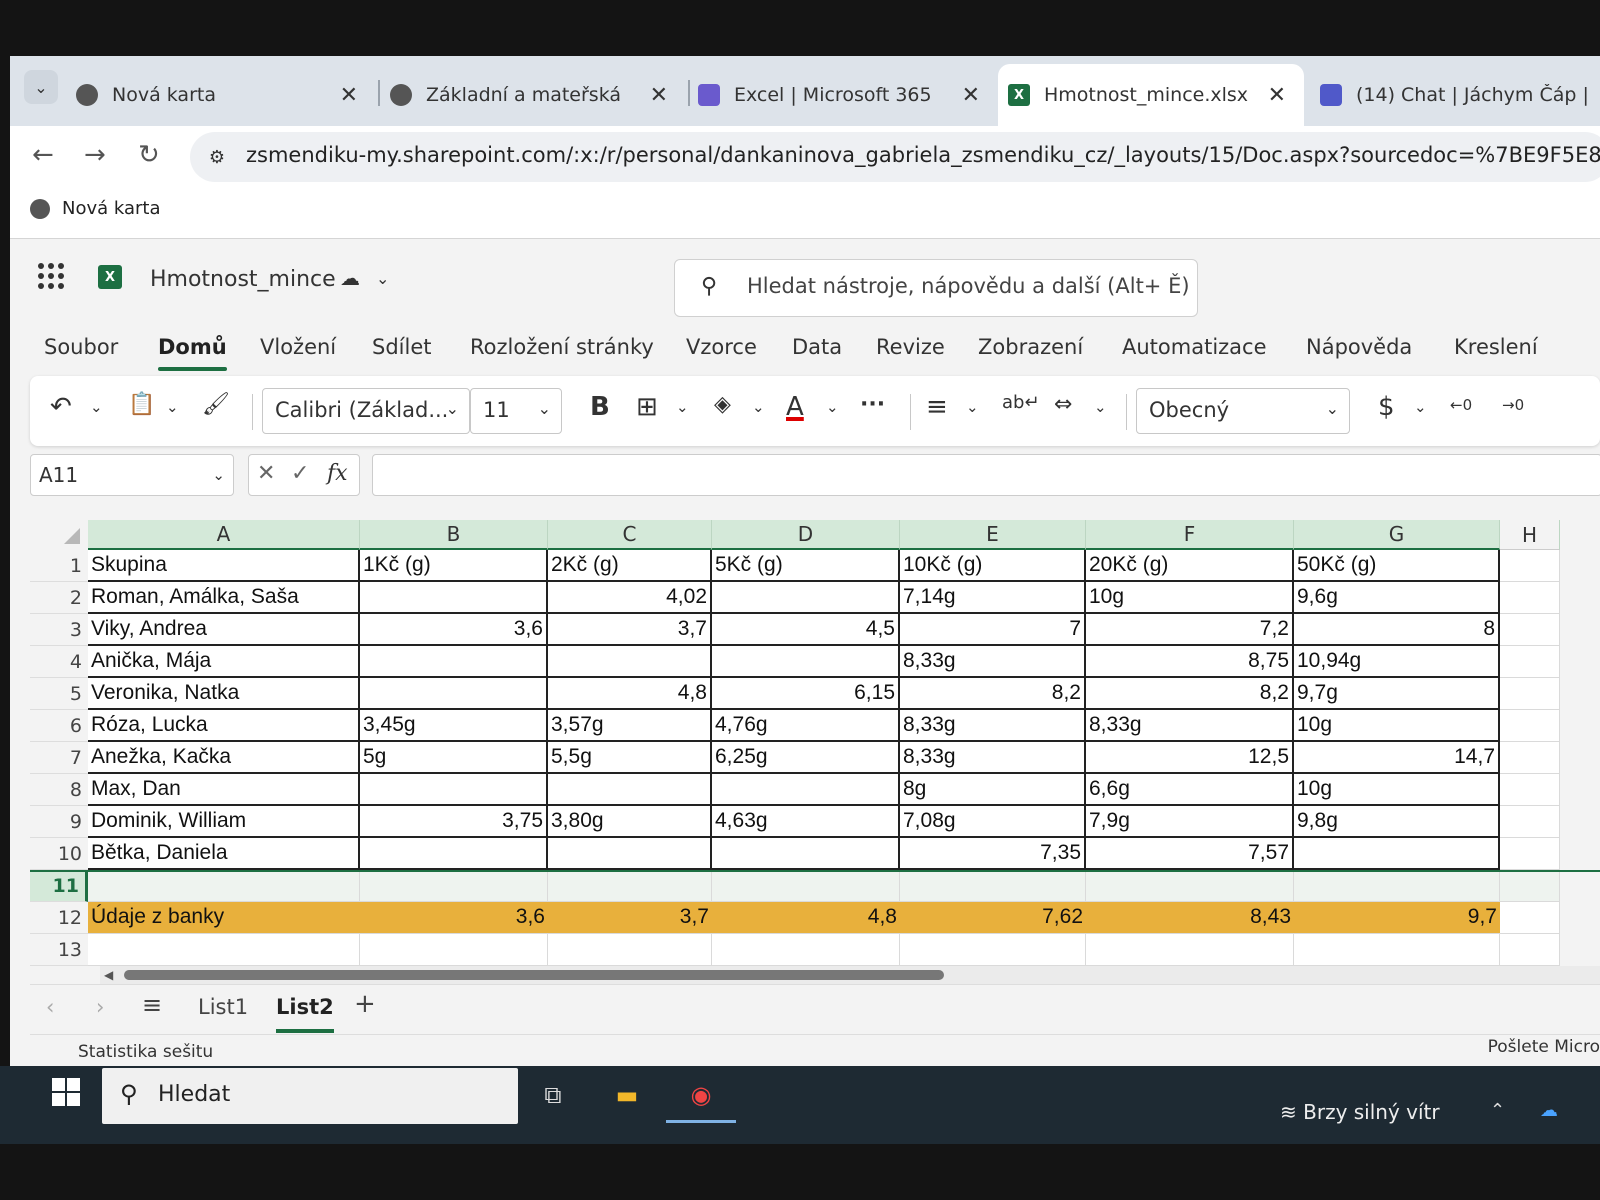  Describe the element at coordinates (1190, 726) in the screenshot. I see `cell-f6: 8,33g` at that location.